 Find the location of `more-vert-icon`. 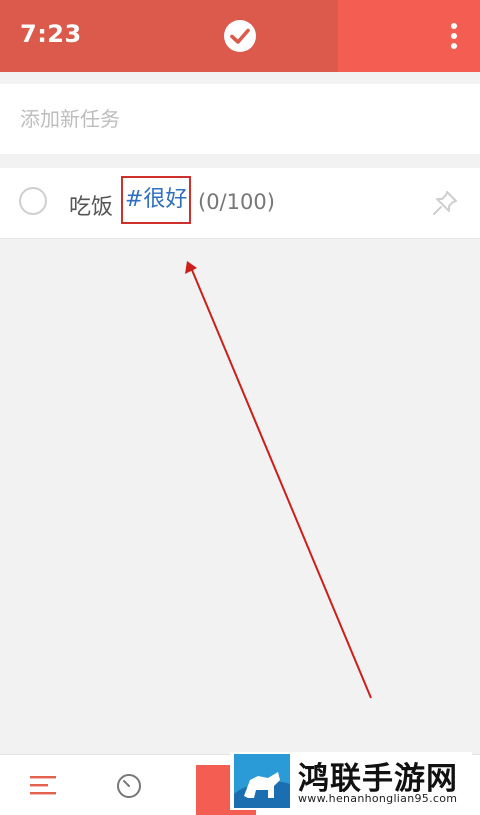

more-vert-icon is located at coordinates (454, 36).